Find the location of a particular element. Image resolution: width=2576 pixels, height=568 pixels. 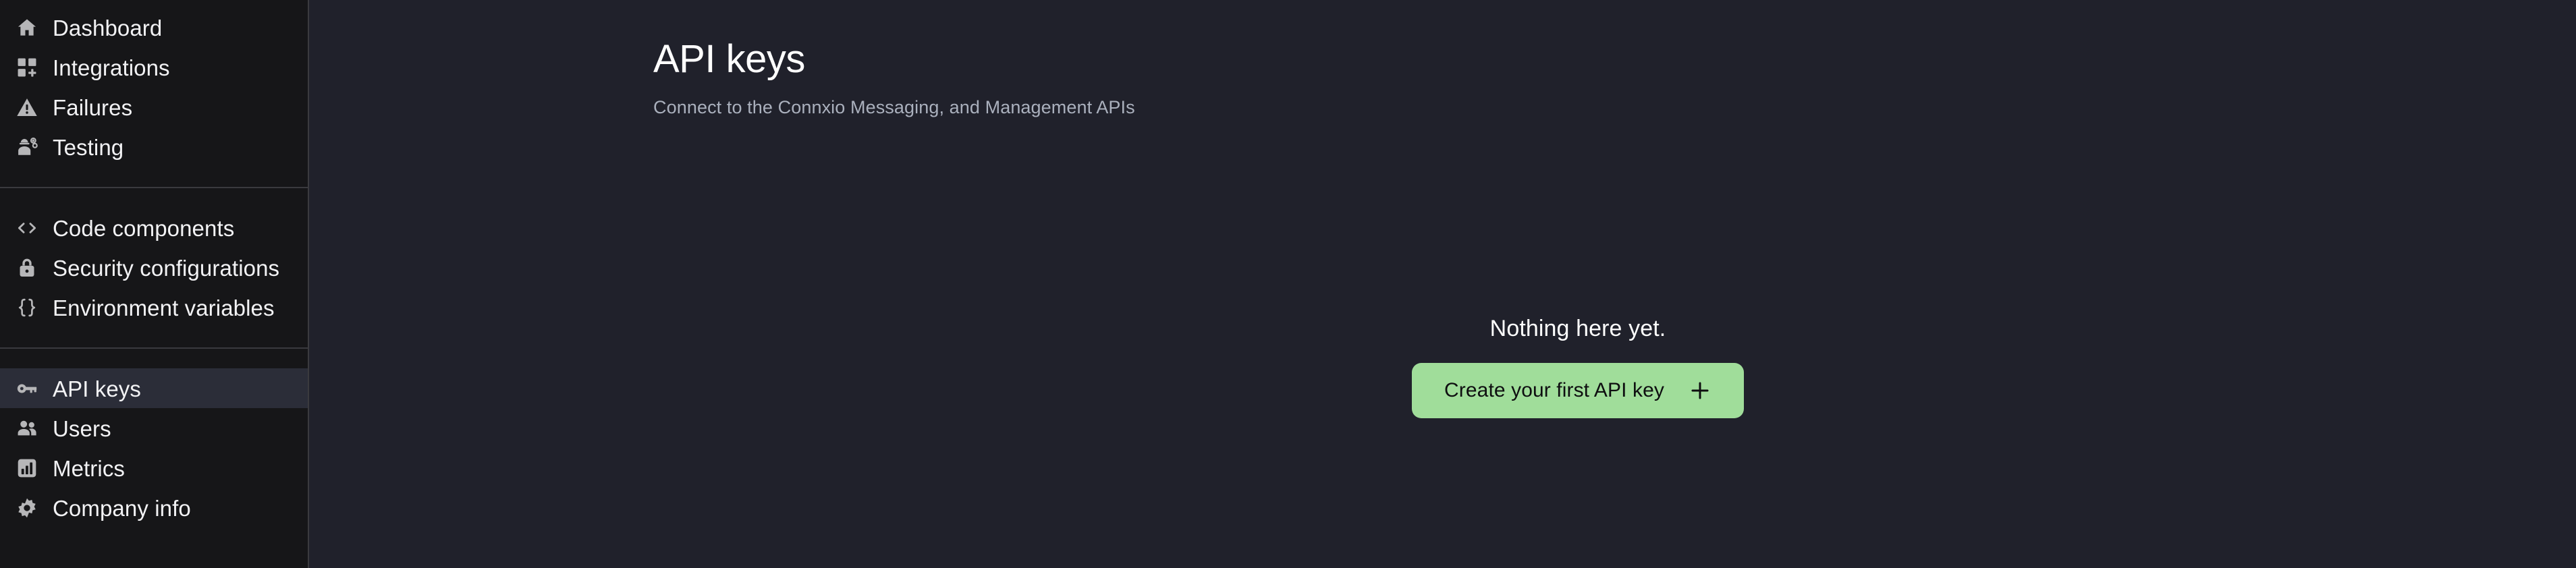

key-icon is located at coordinates (26, 388).